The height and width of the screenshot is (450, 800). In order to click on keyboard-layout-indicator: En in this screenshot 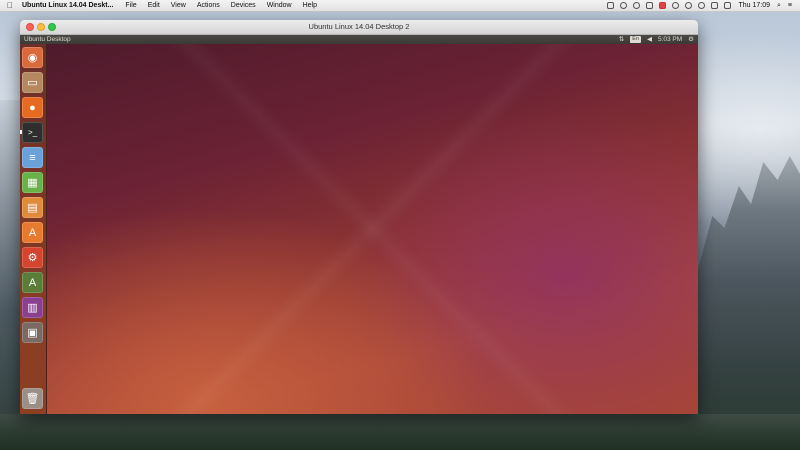, I will do `click(635, 39)`.